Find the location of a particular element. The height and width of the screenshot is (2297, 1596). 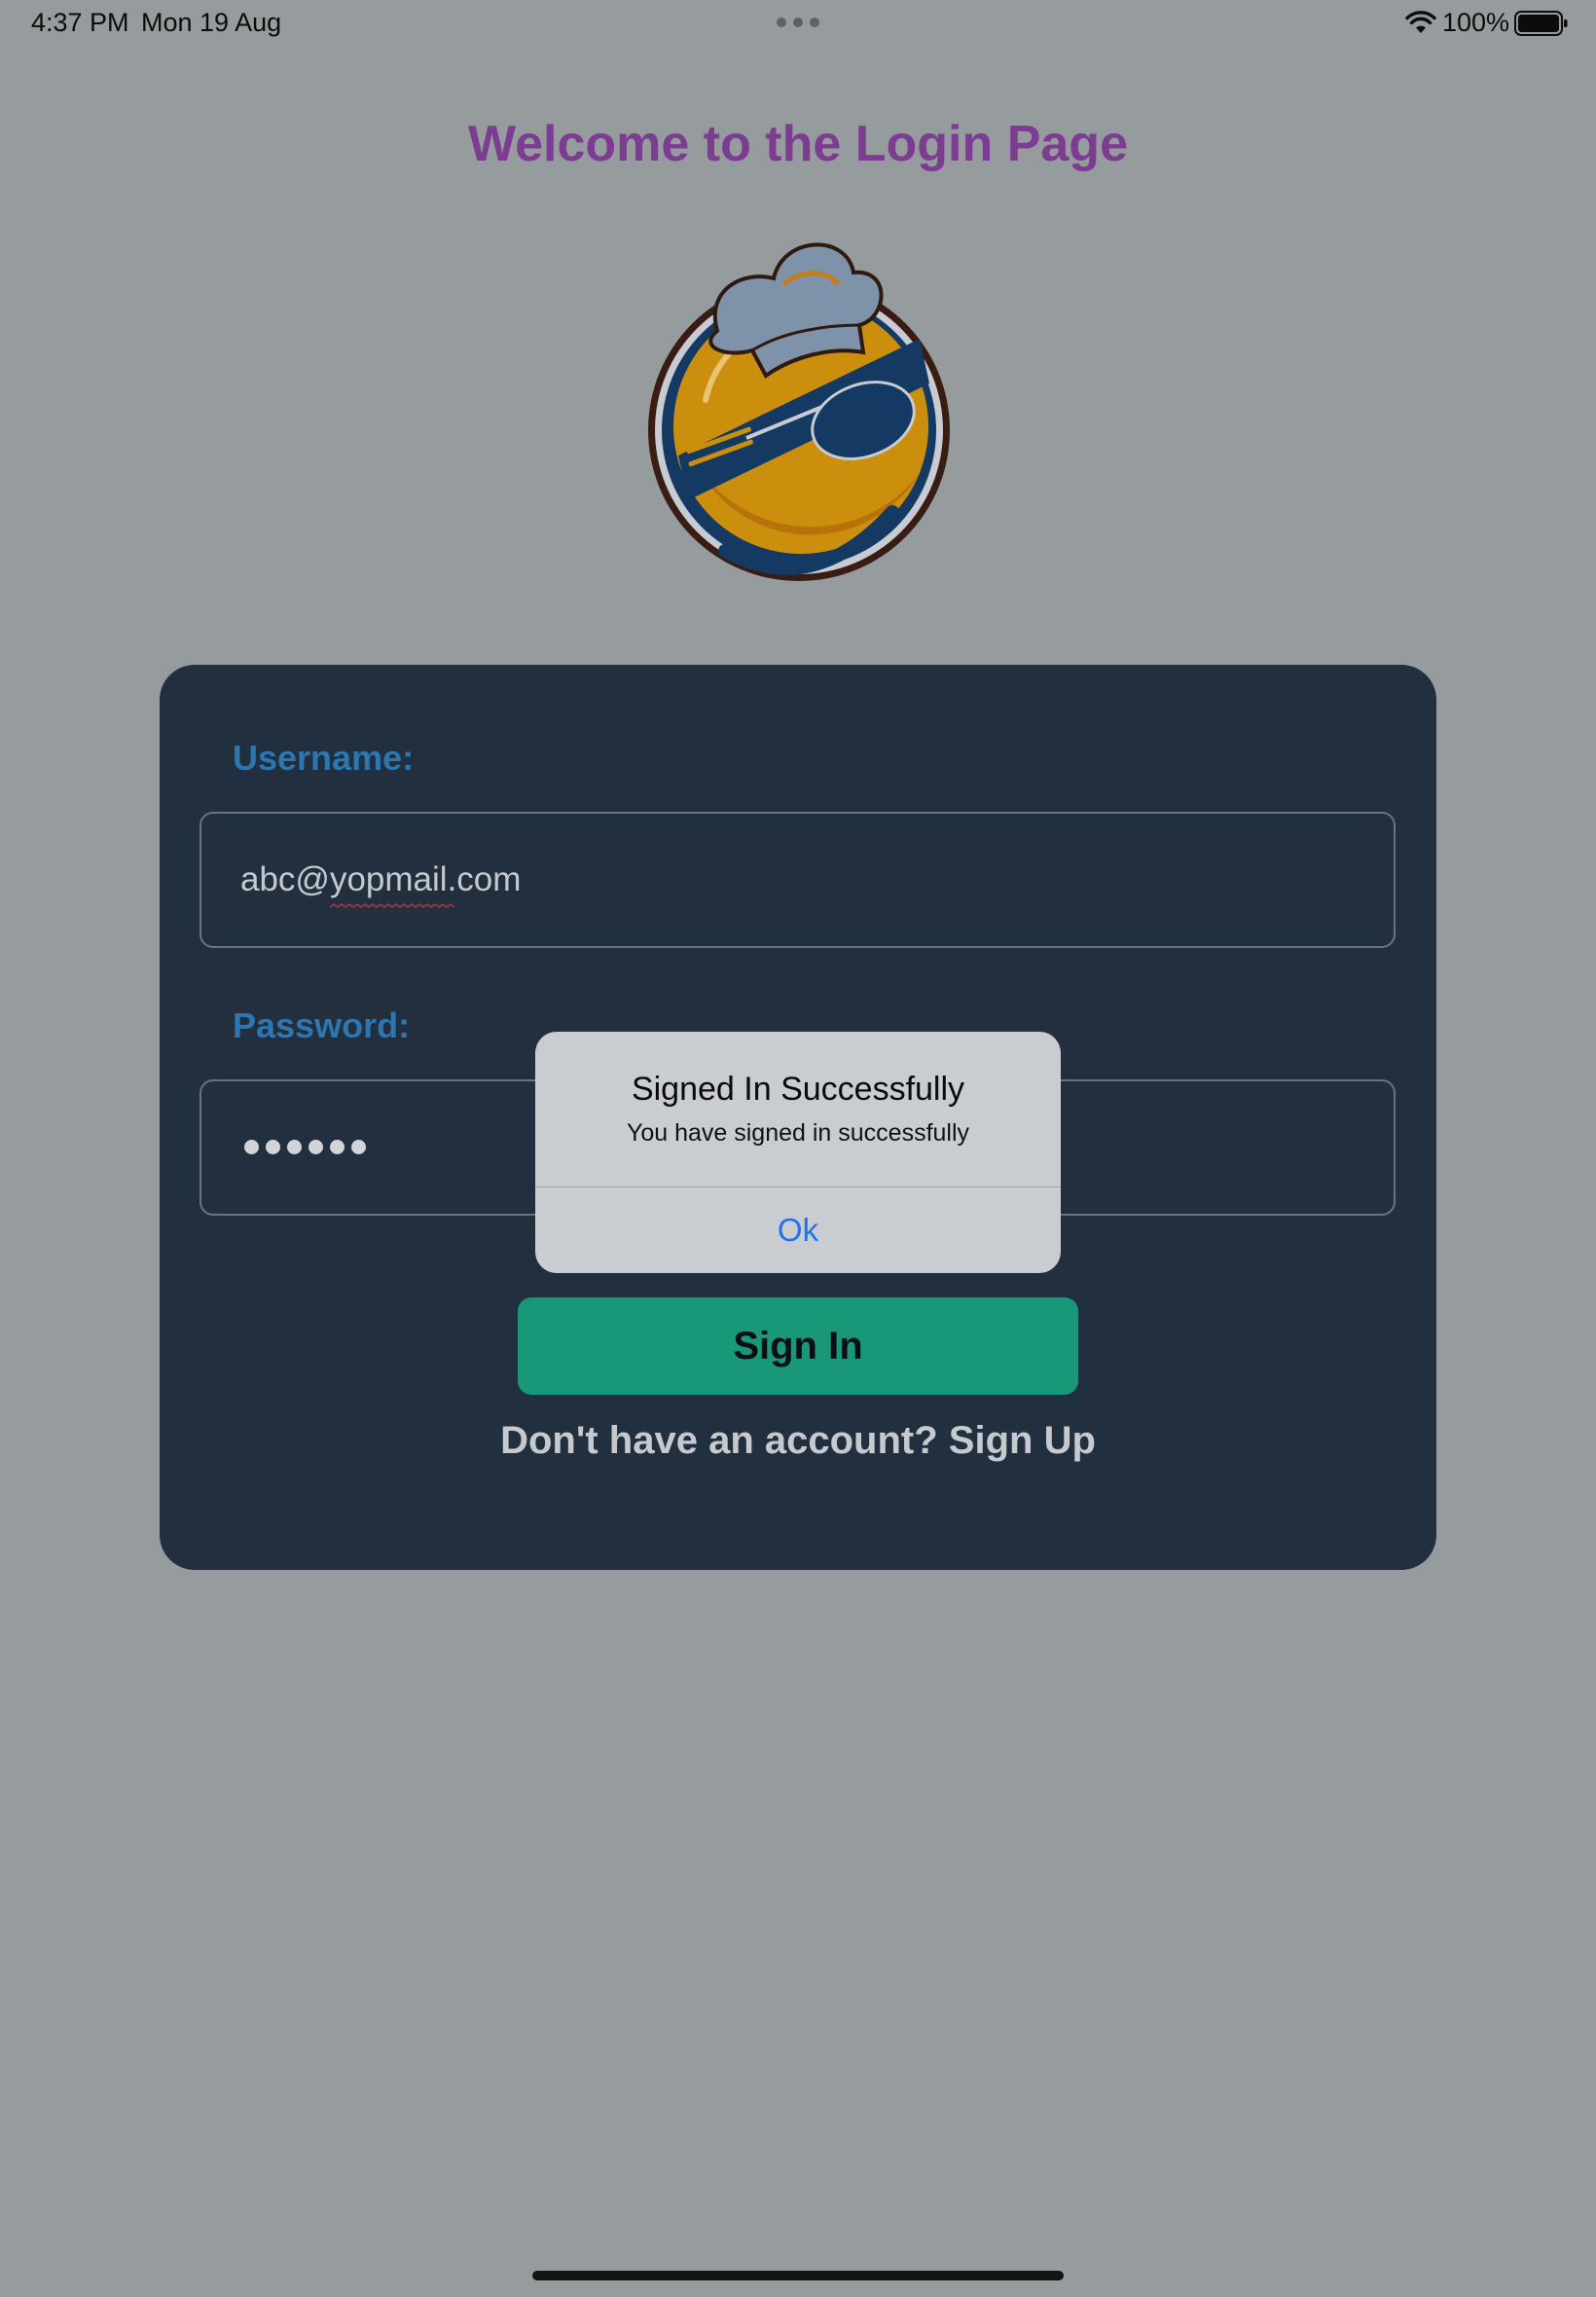

spellcheck-underline is located at coordinates (392, 905).